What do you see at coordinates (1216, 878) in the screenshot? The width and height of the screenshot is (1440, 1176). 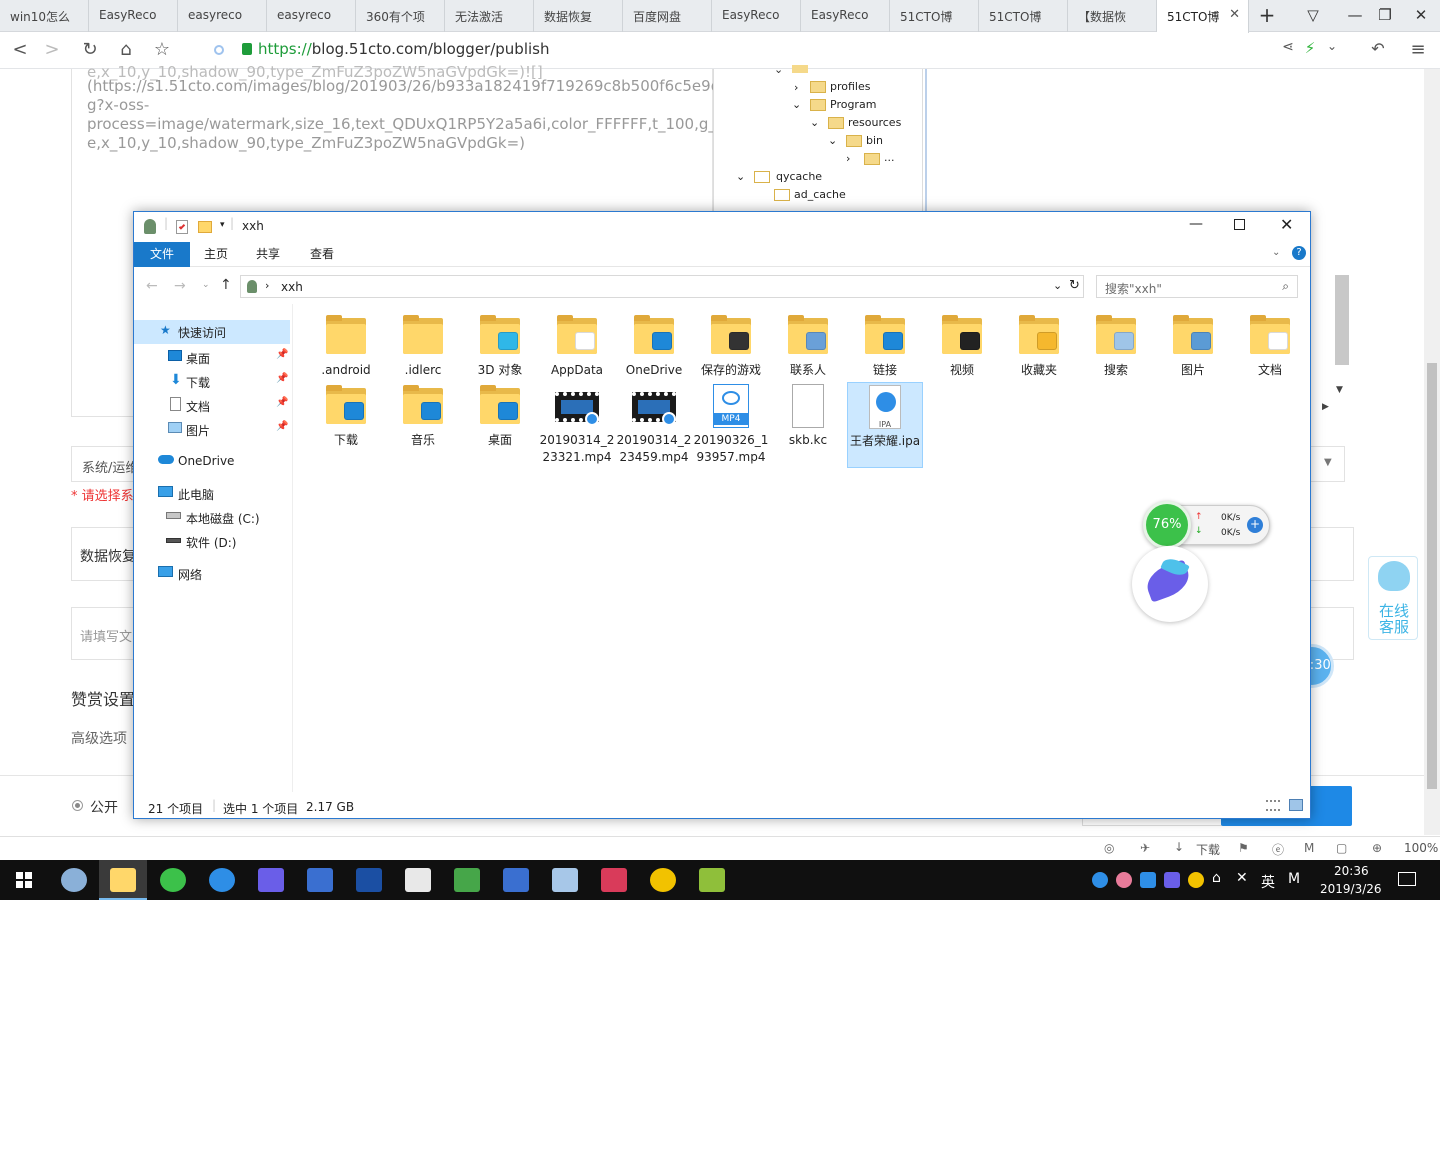 I see `network-icon: ⌂` at bounding box center [1216, 878].